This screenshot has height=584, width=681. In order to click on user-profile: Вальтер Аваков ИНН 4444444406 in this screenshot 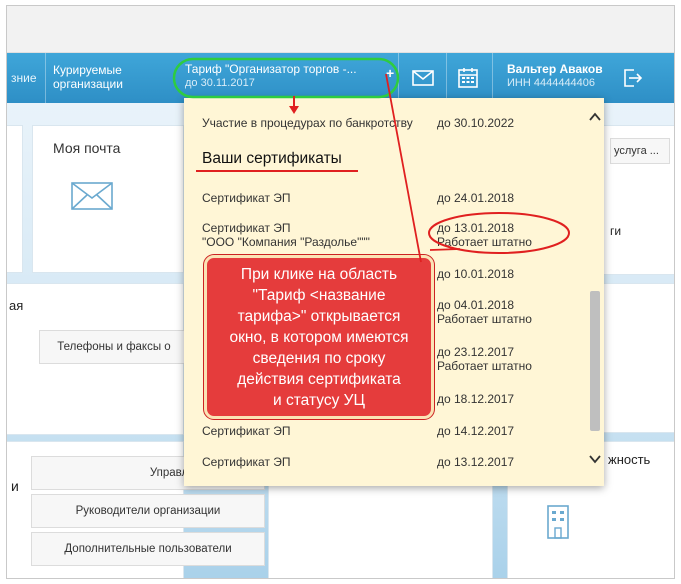, I will do `click(555, 76)`.